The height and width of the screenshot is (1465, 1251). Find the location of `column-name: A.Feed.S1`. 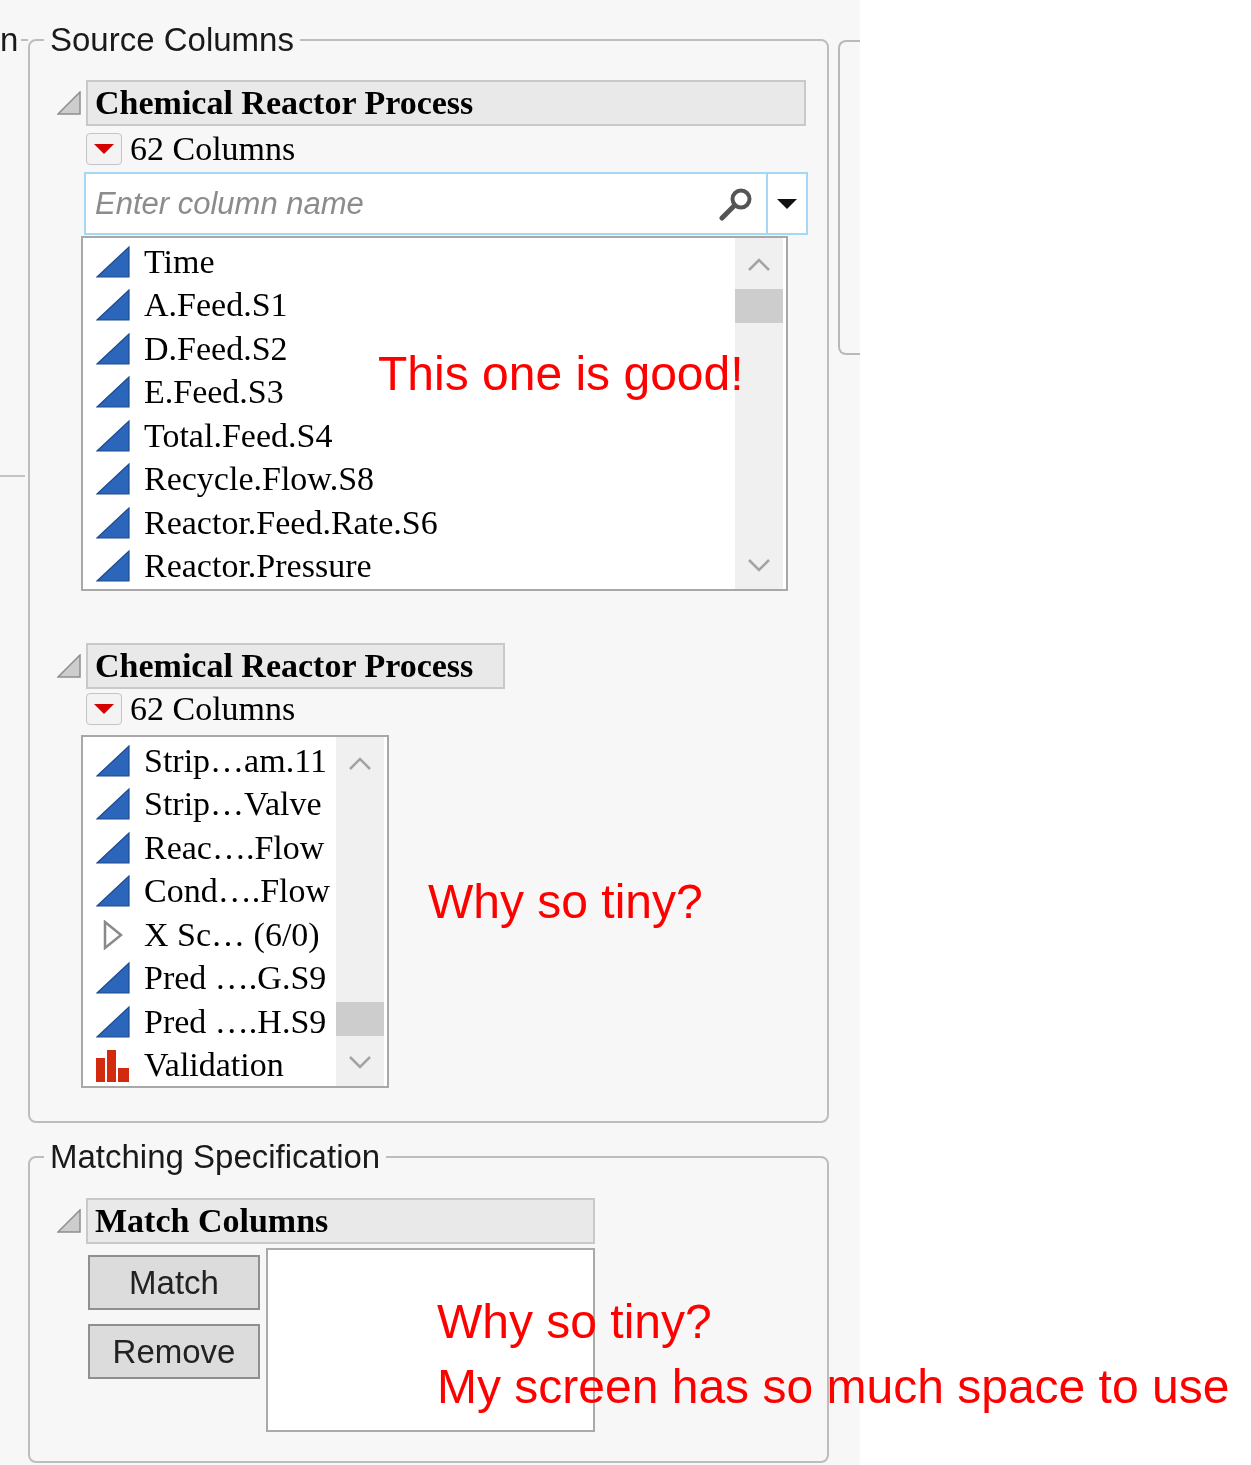

column-name: A.Feed.S1 is located at coordinates (216, 305).